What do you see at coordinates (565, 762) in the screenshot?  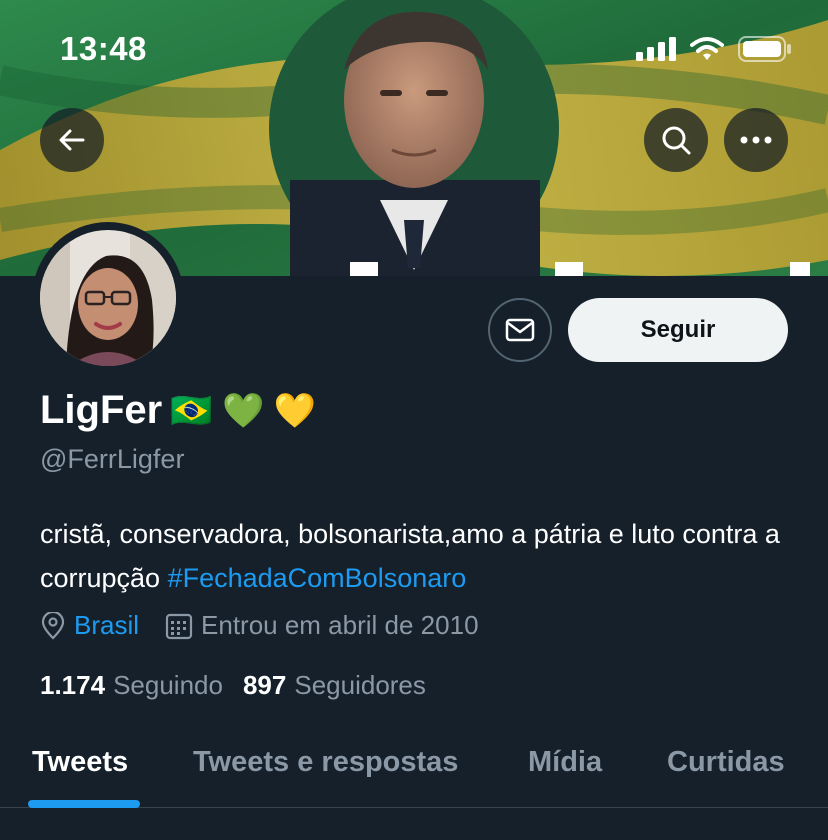 I see `tab-media: Mídia` at bounding box center [565, 762].